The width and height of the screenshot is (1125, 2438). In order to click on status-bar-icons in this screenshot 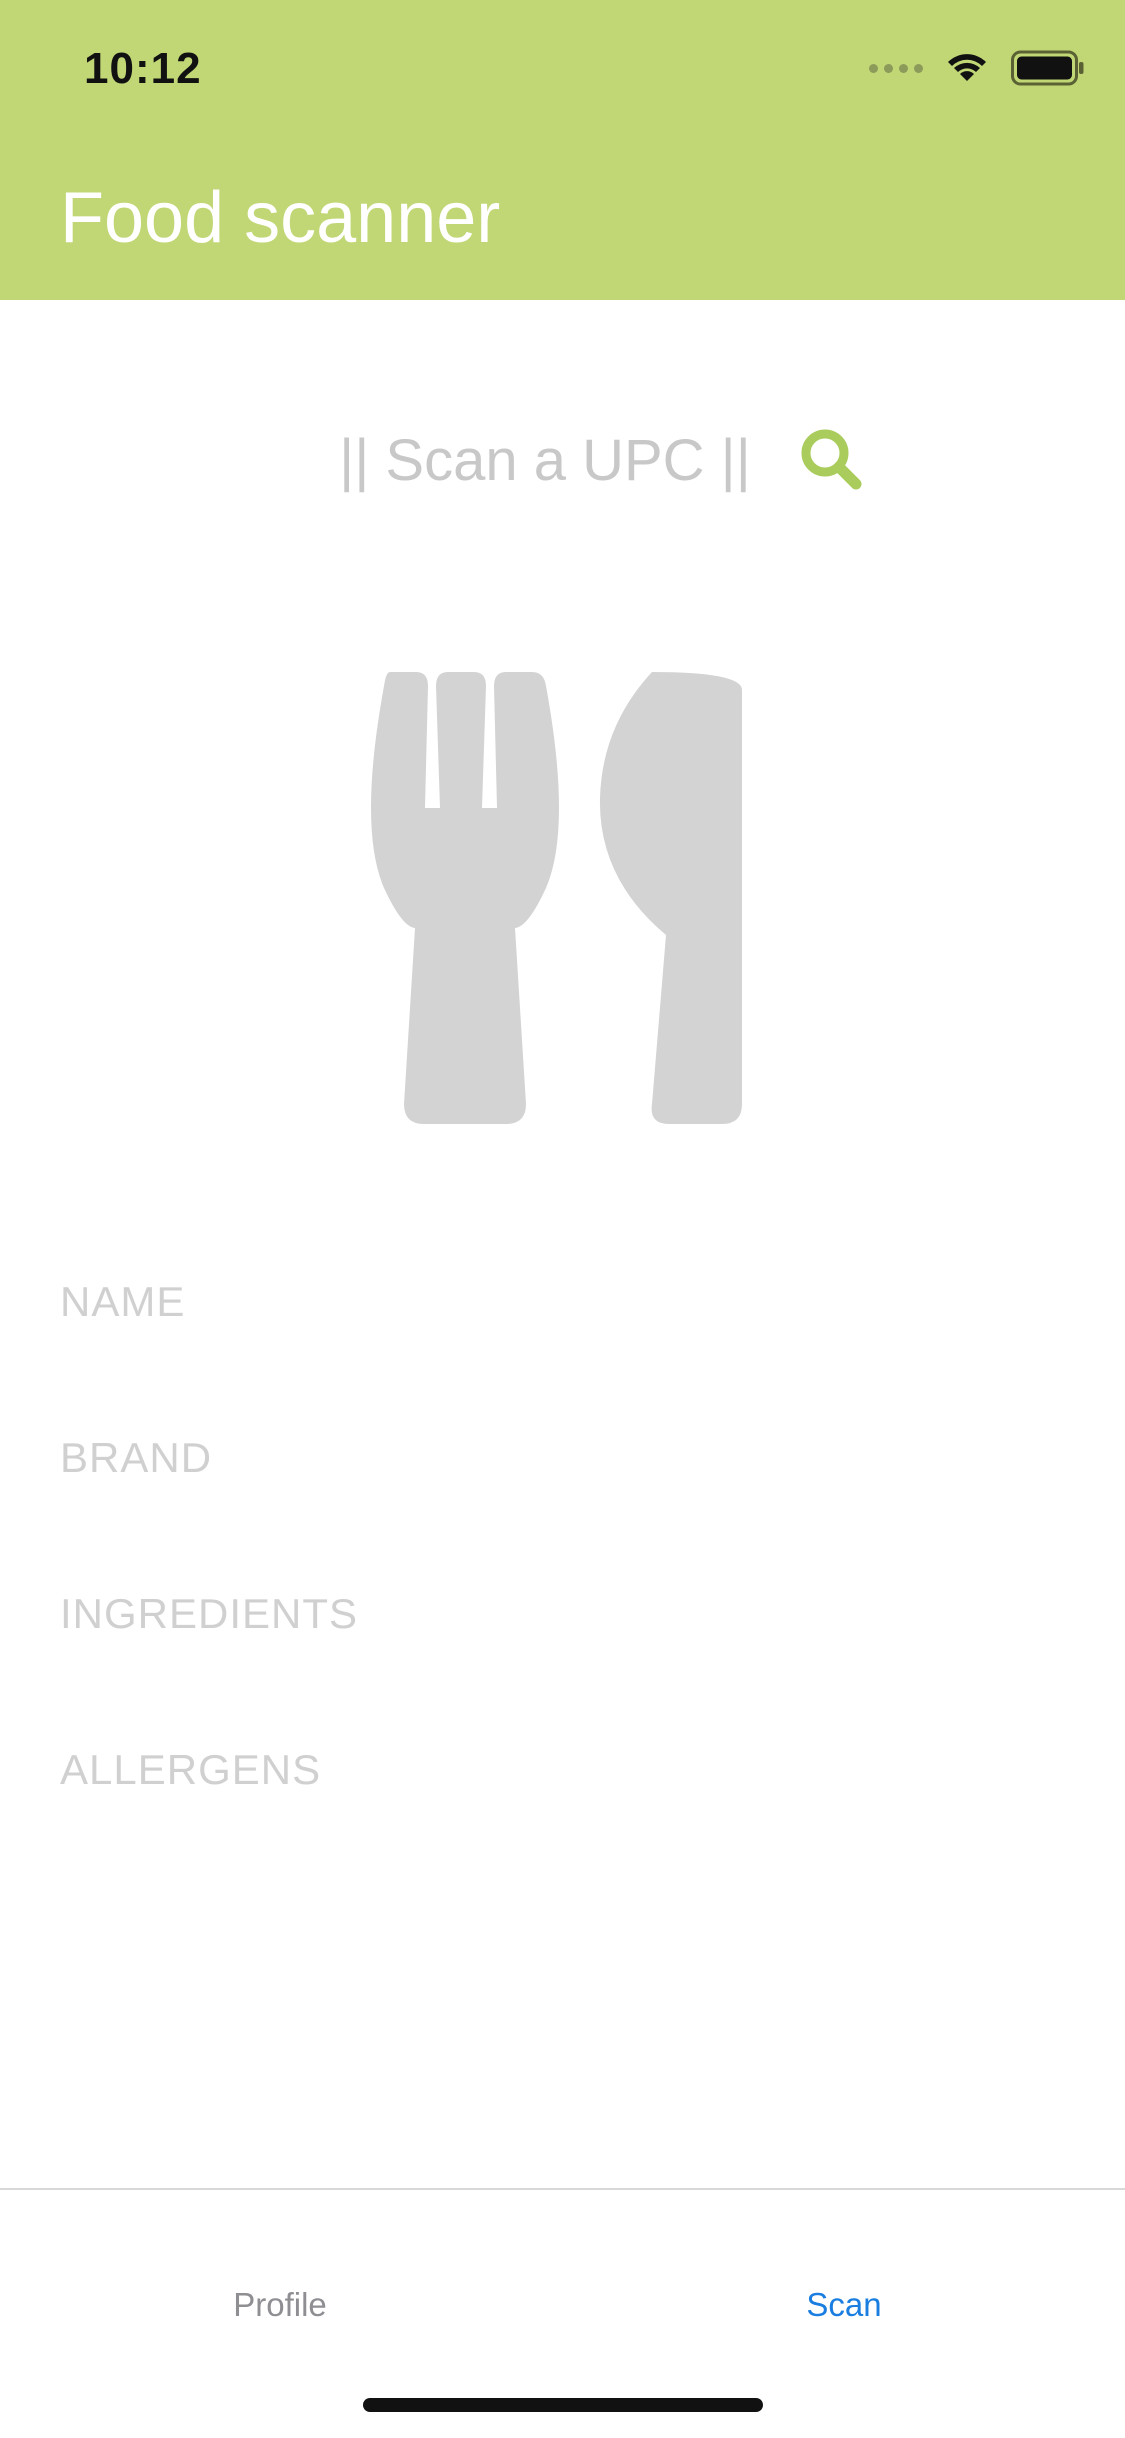, I will do `click(977, 68)`.